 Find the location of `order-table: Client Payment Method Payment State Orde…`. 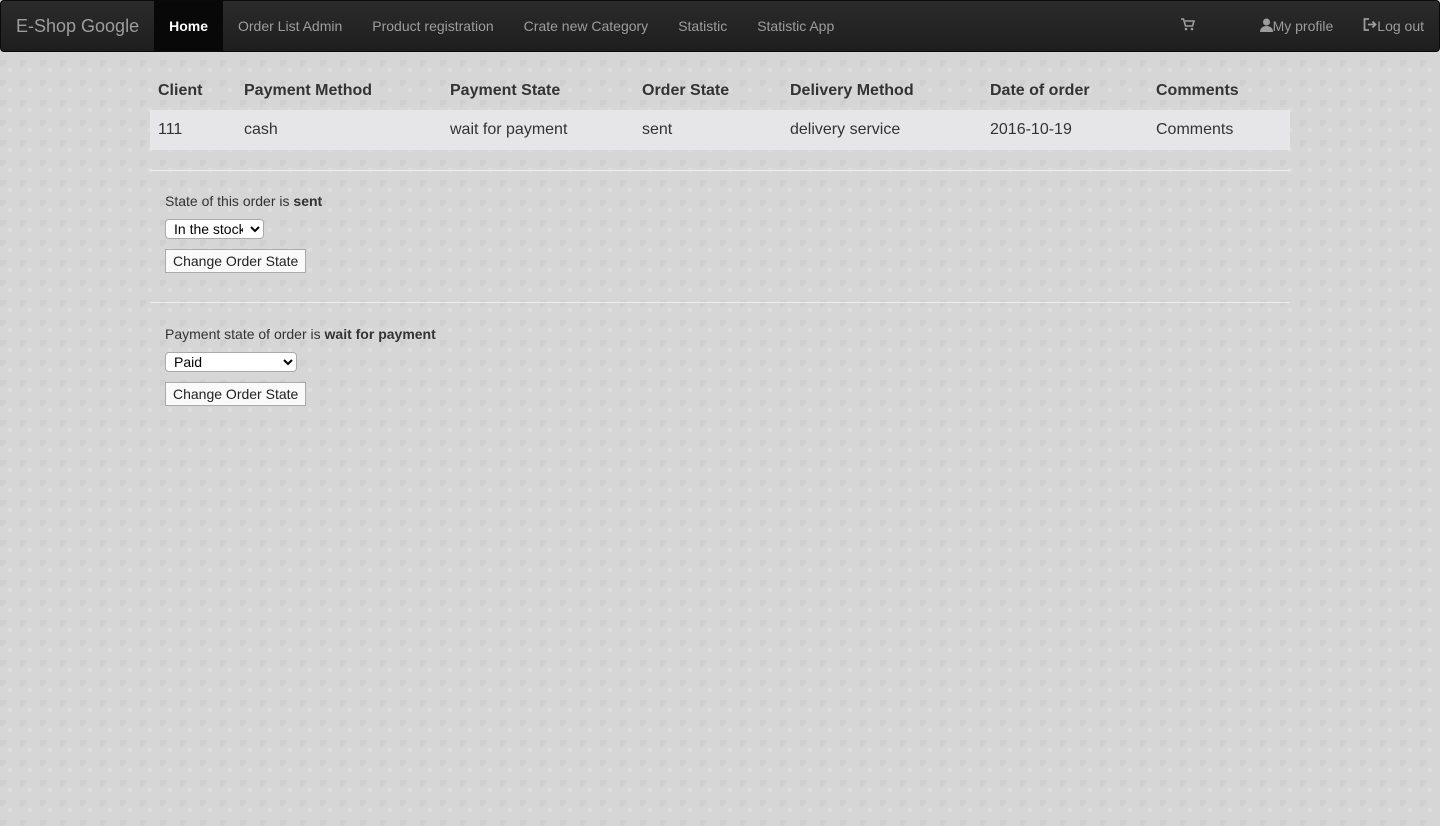

order-table: Client Payment Method Payment State Orde… is located at coordinates (720, 111).